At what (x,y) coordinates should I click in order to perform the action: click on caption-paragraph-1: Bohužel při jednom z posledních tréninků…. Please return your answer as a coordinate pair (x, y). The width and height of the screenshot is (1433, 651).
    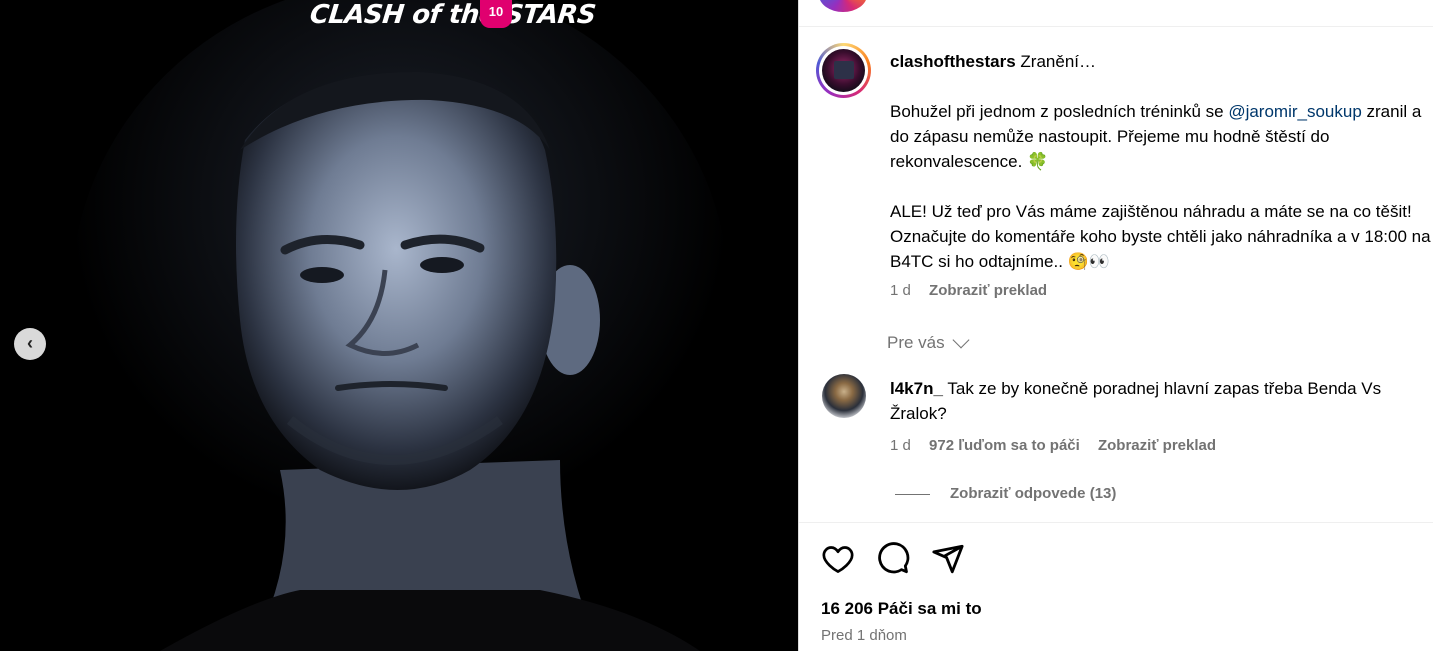
    Looking at the image, I should click on (1156, 136).